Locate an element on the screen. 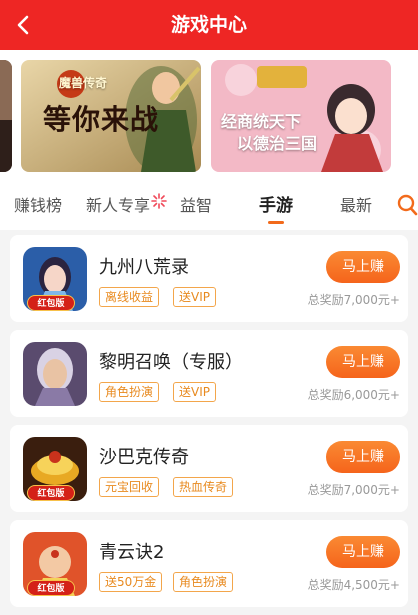 Image resolution: width=418 pixels, height=615 pixels. tab-newcomer: 新人专享 is located at coordinates (118, 205).